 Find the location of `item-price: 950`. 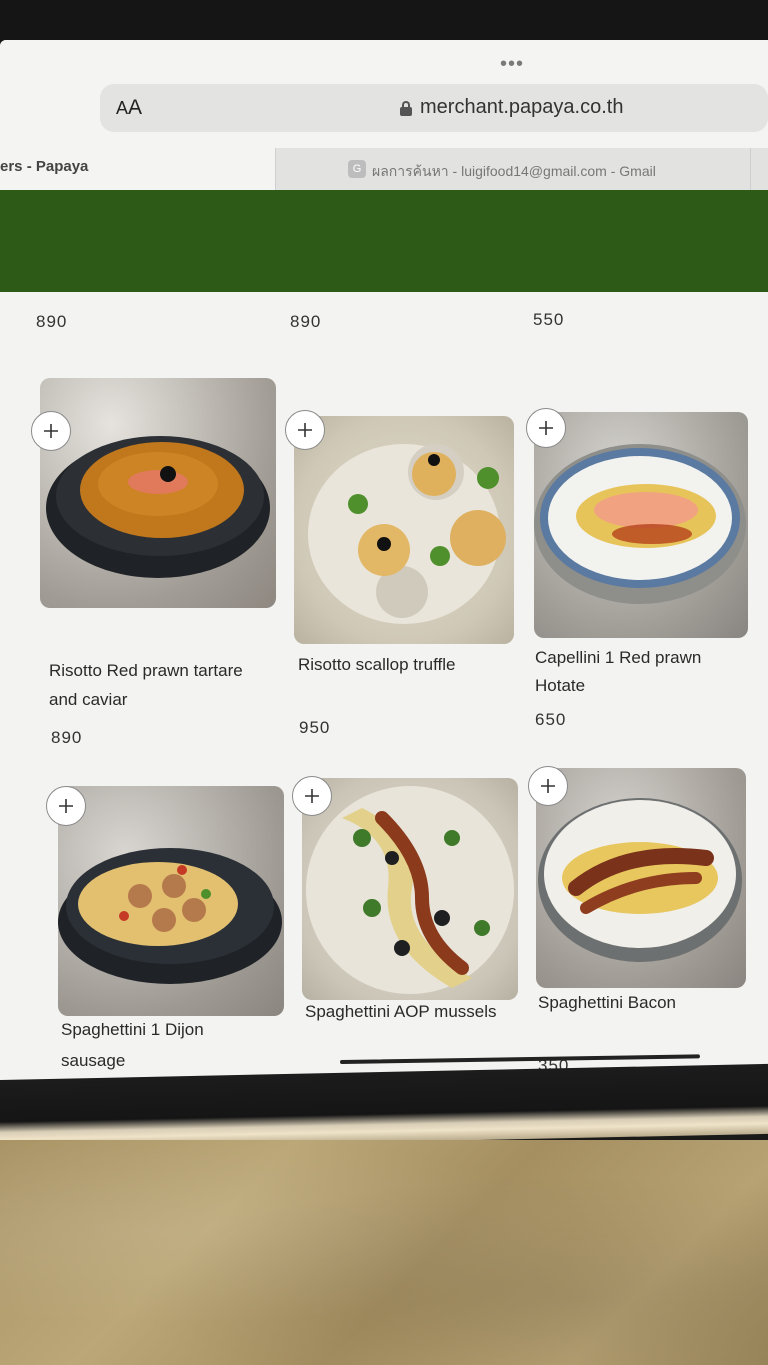

item-price: 950 is located at coordinates (315, 727).